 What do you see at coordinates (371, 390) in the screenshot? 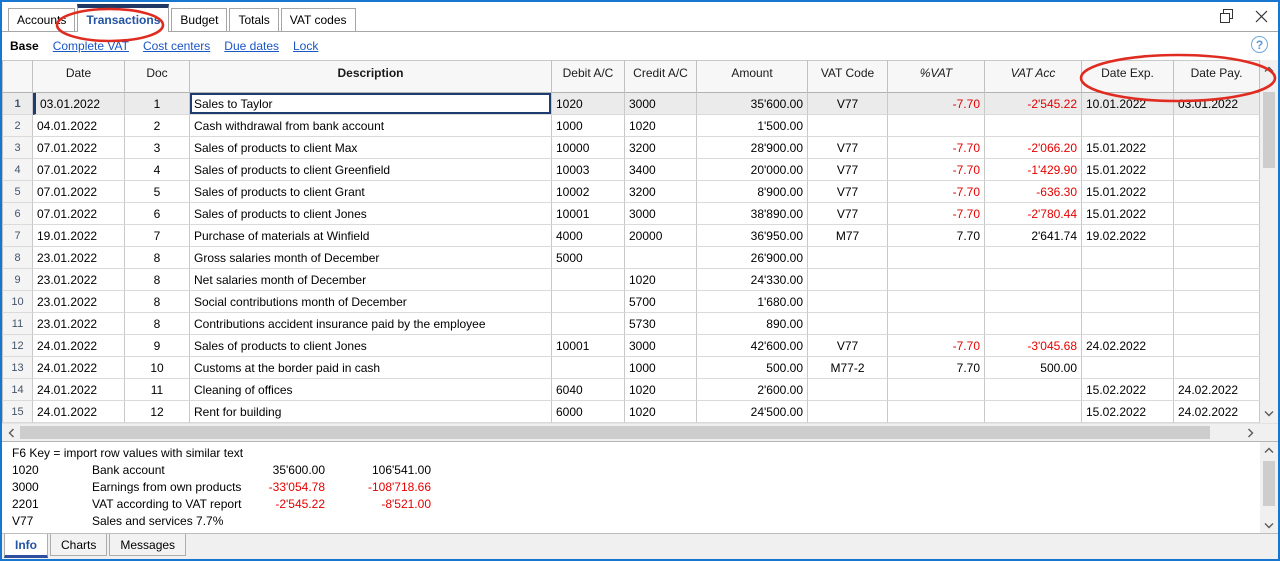
I see `cell-description: Cleaning of offices` at bounding box center [371, 390].